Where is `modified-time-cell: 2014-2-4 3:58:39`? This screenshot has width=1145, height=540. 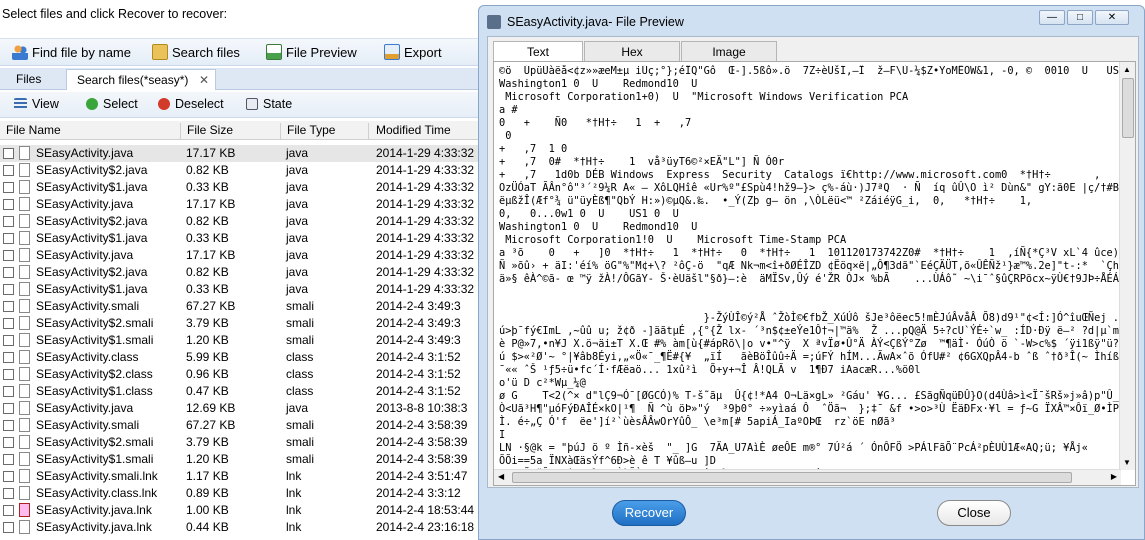 modified-time-cell: 2014-2-4 3:58:39 is located at coordinates (422, 459).